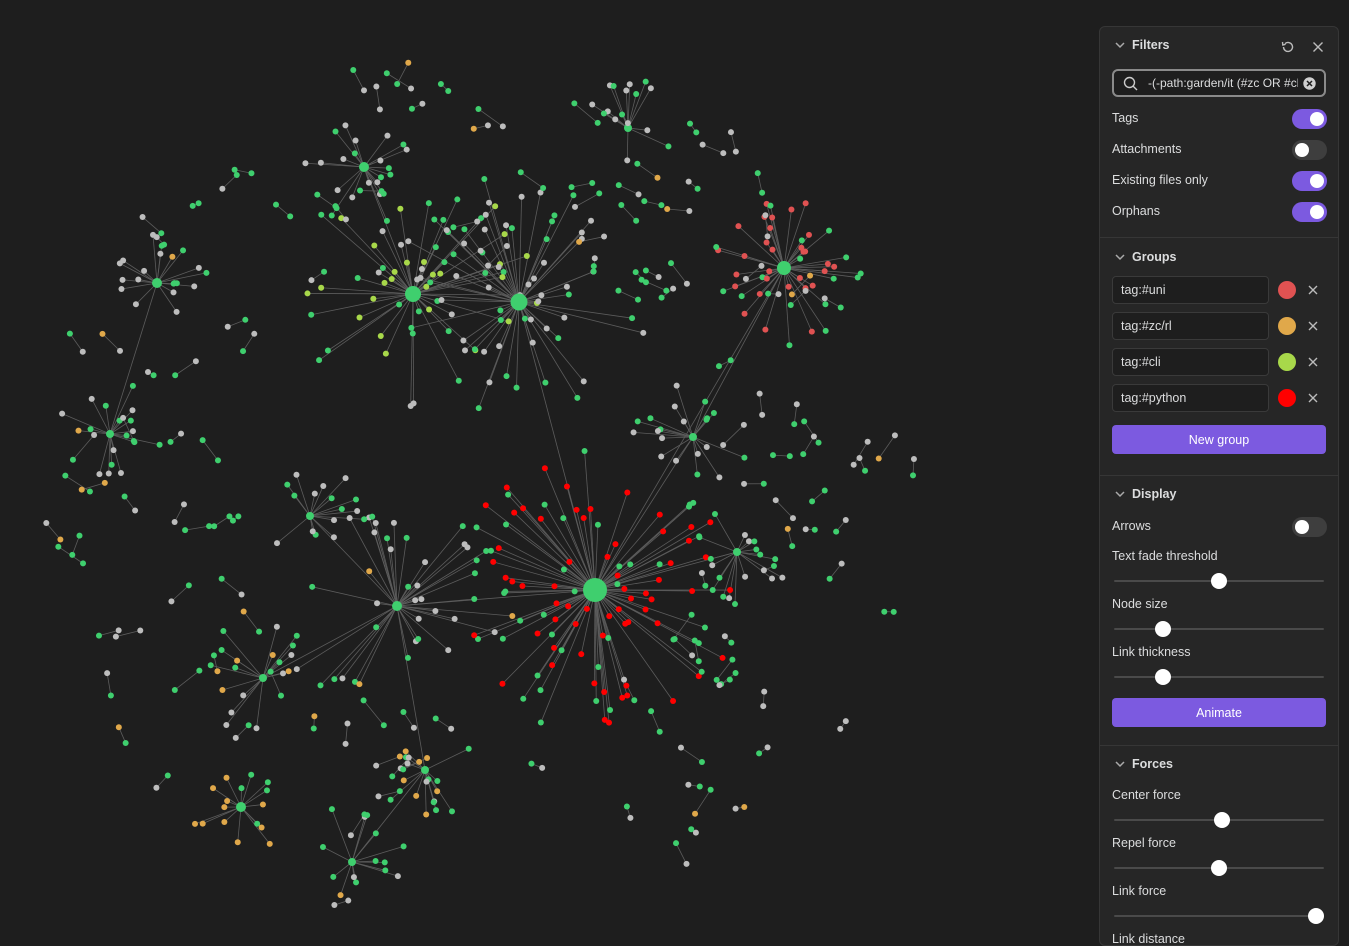 This screenshot has height=946, width=1349. What do you see at coordinates (1219, 581) in the screenshot?
I see `text-fade-threshold-slider` at bounding box center [1219, 581].